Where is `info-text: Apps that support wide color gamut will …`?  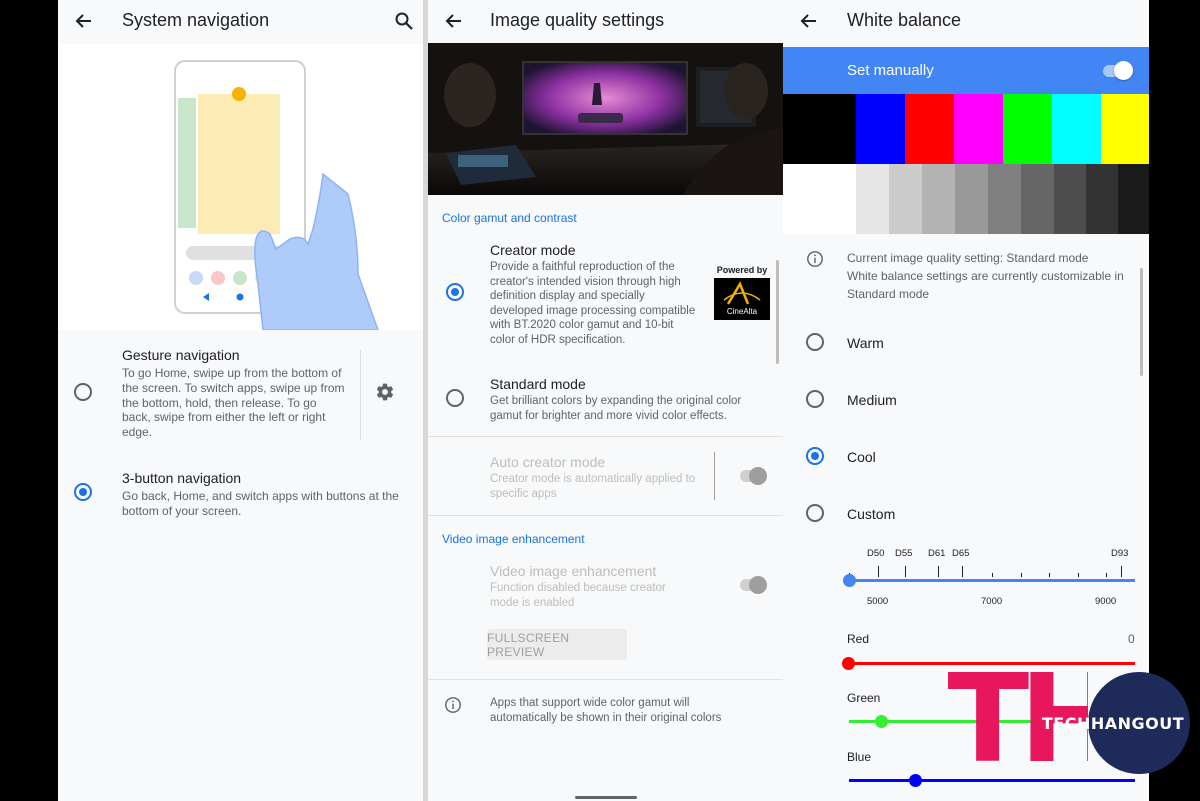 info-text: Apps that support wide color gamut will … is located at coordinates (606, 710).